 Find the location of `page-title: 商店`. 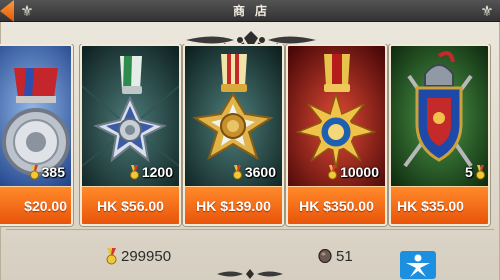

page-title: 商店 is located at coordinates (254, 11).